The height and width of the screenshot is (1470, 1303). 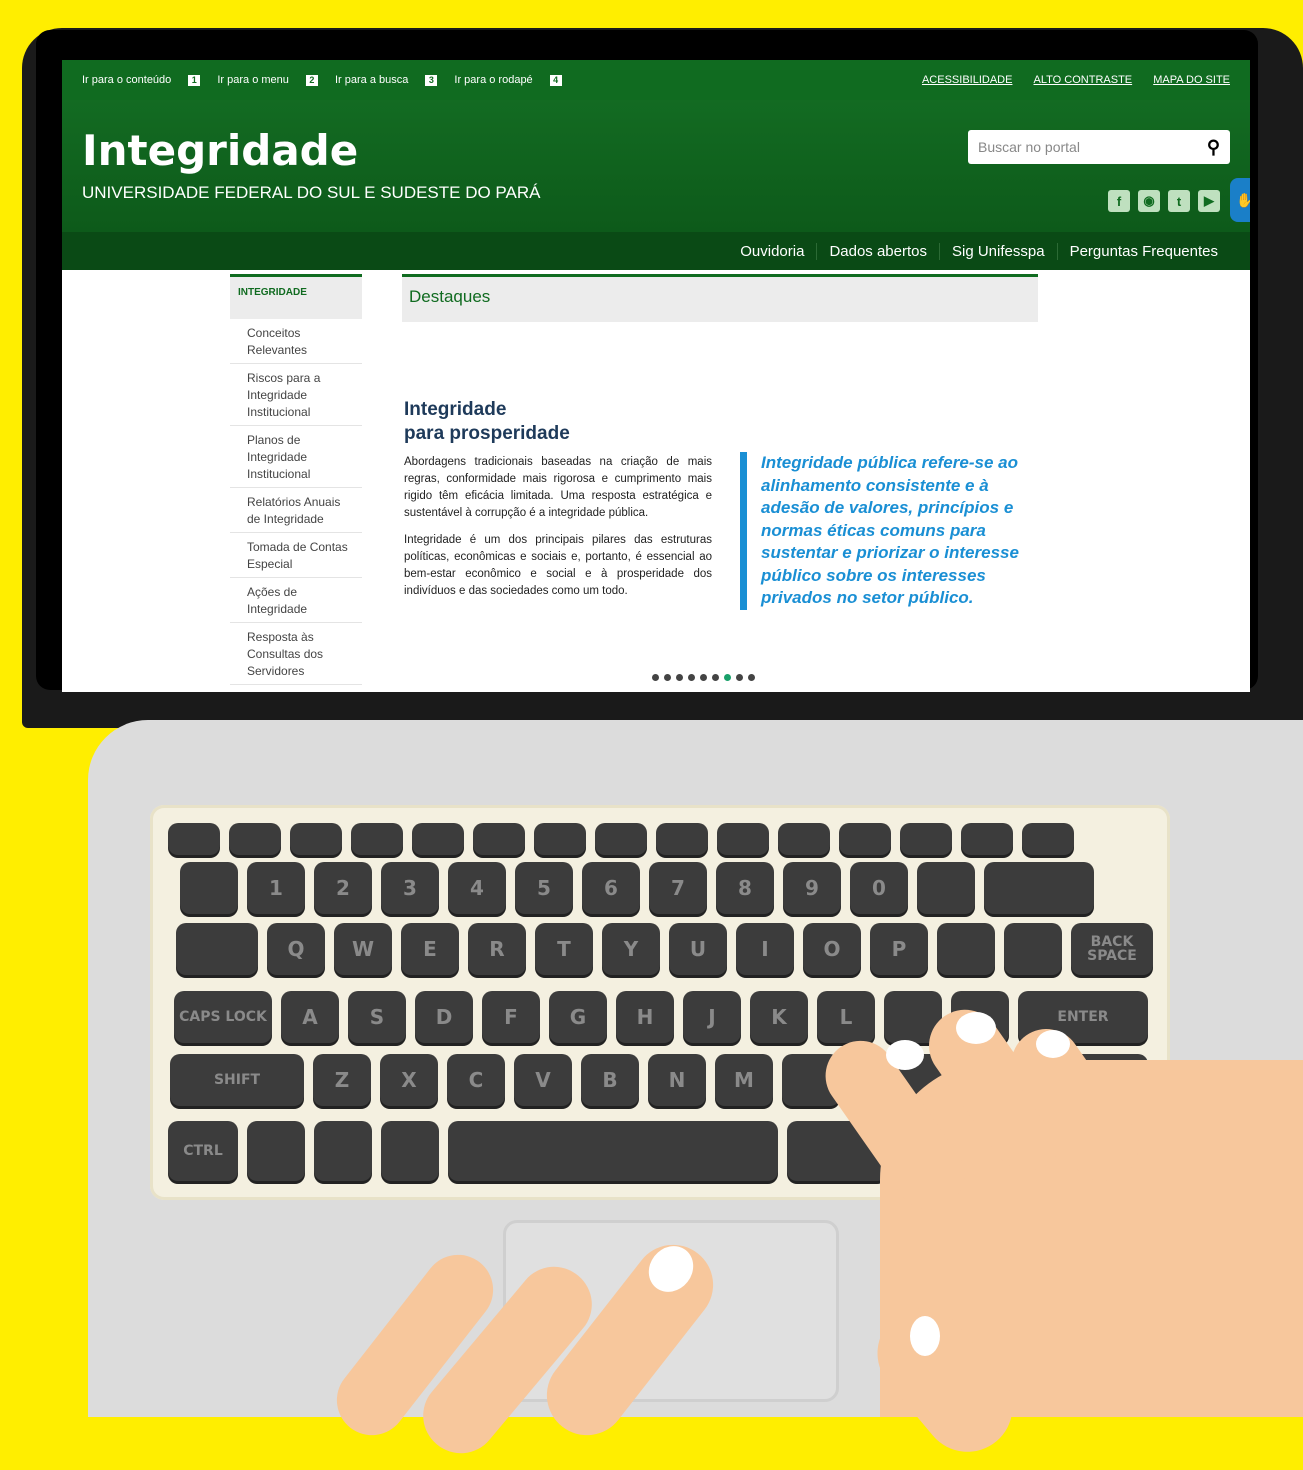 I want to click on keyboard-key: CAPS LOCK, so click(x=223, y=1017).